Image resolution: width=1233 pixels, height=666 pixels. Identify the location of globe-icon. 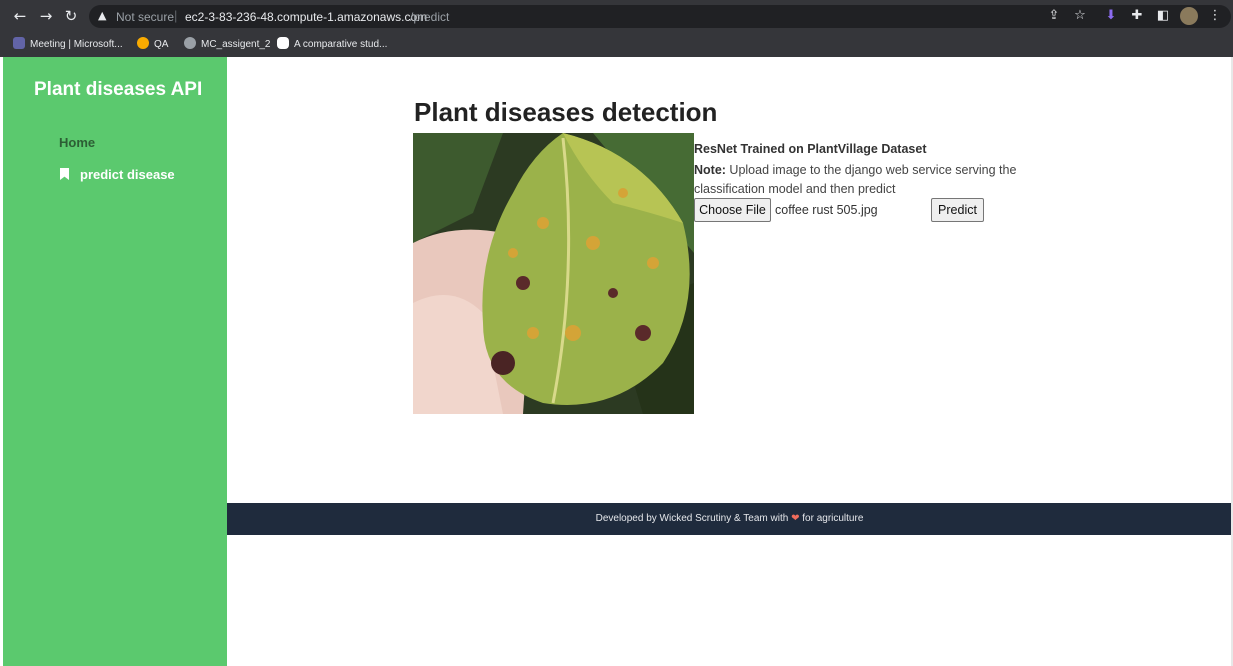
(190, 43).